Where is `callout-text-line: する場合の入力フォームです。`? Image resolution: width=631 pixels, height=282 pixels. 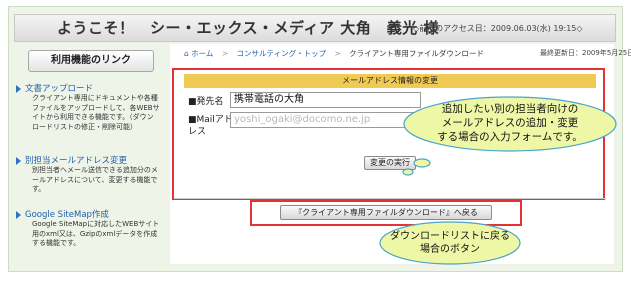
callout-text-line: する場合の入力フォームです。 is located at coordinates (510, 136).